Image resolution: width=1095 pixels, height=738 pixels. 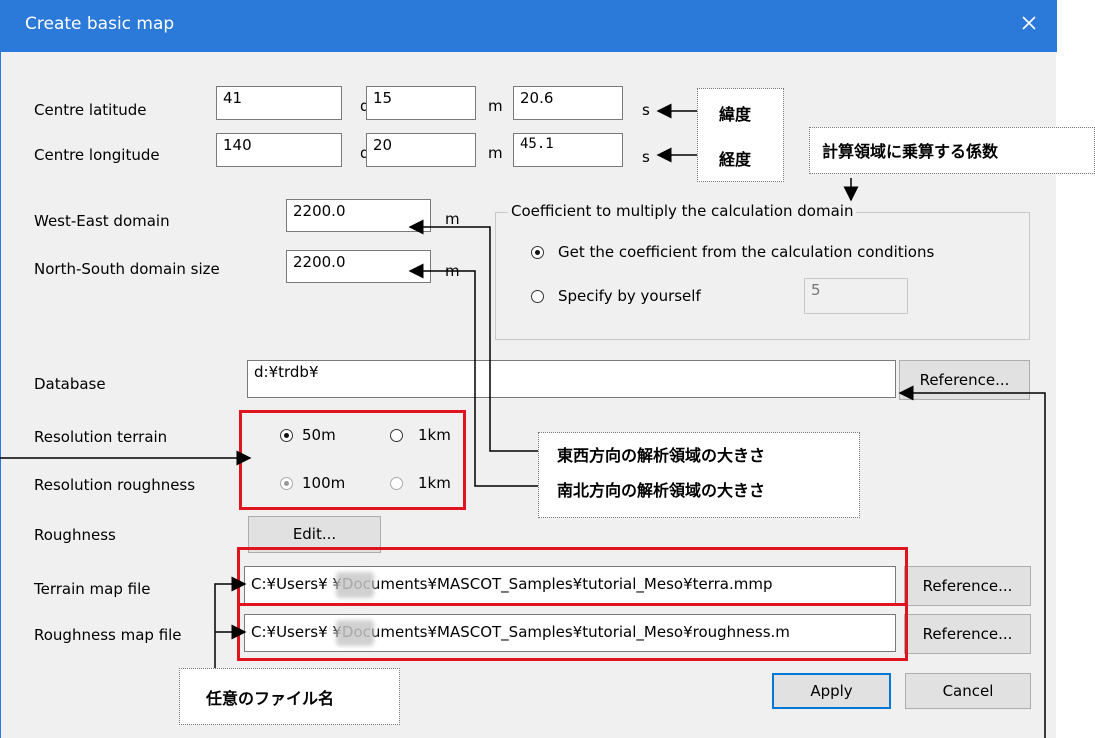 What do you see at coordinates (661, 455) in the screenshot?
I see `west-east-annotation: 東西方向の解析領域の大きさ` at bounding box center [661, 455].